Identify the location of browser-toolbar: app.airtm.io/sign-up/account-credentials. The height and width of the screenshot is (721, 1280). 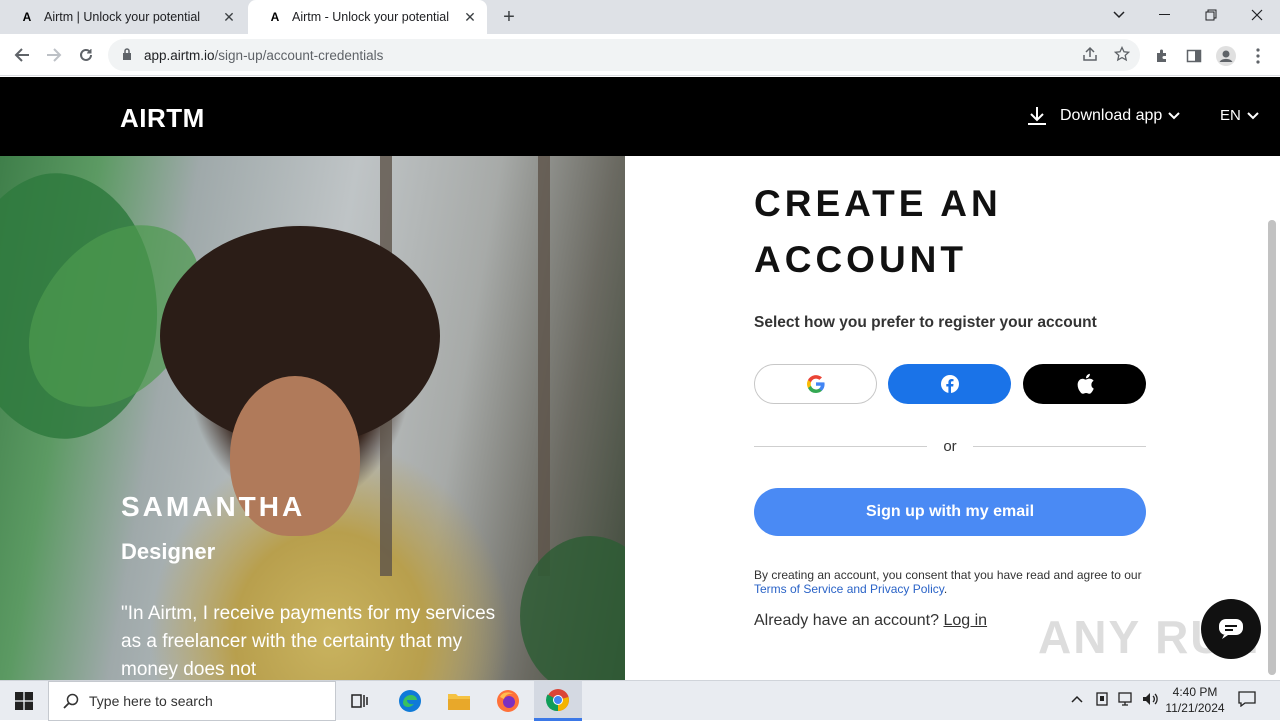
(640, 55).